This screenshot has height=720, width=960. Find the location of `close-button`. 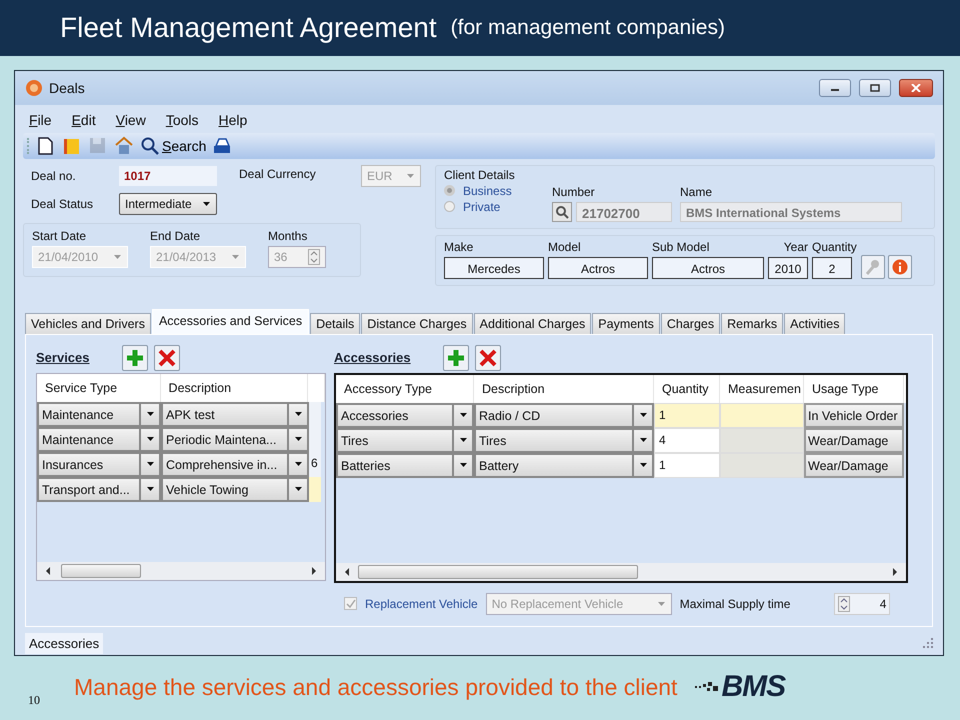

close-button is located at coordinates (916, 87).